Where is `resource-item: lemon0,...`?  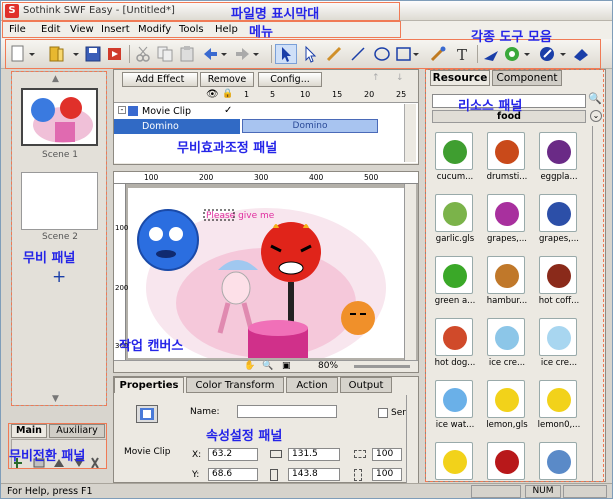
resource-item: lemon0,... is located at coordinates (558, 406).